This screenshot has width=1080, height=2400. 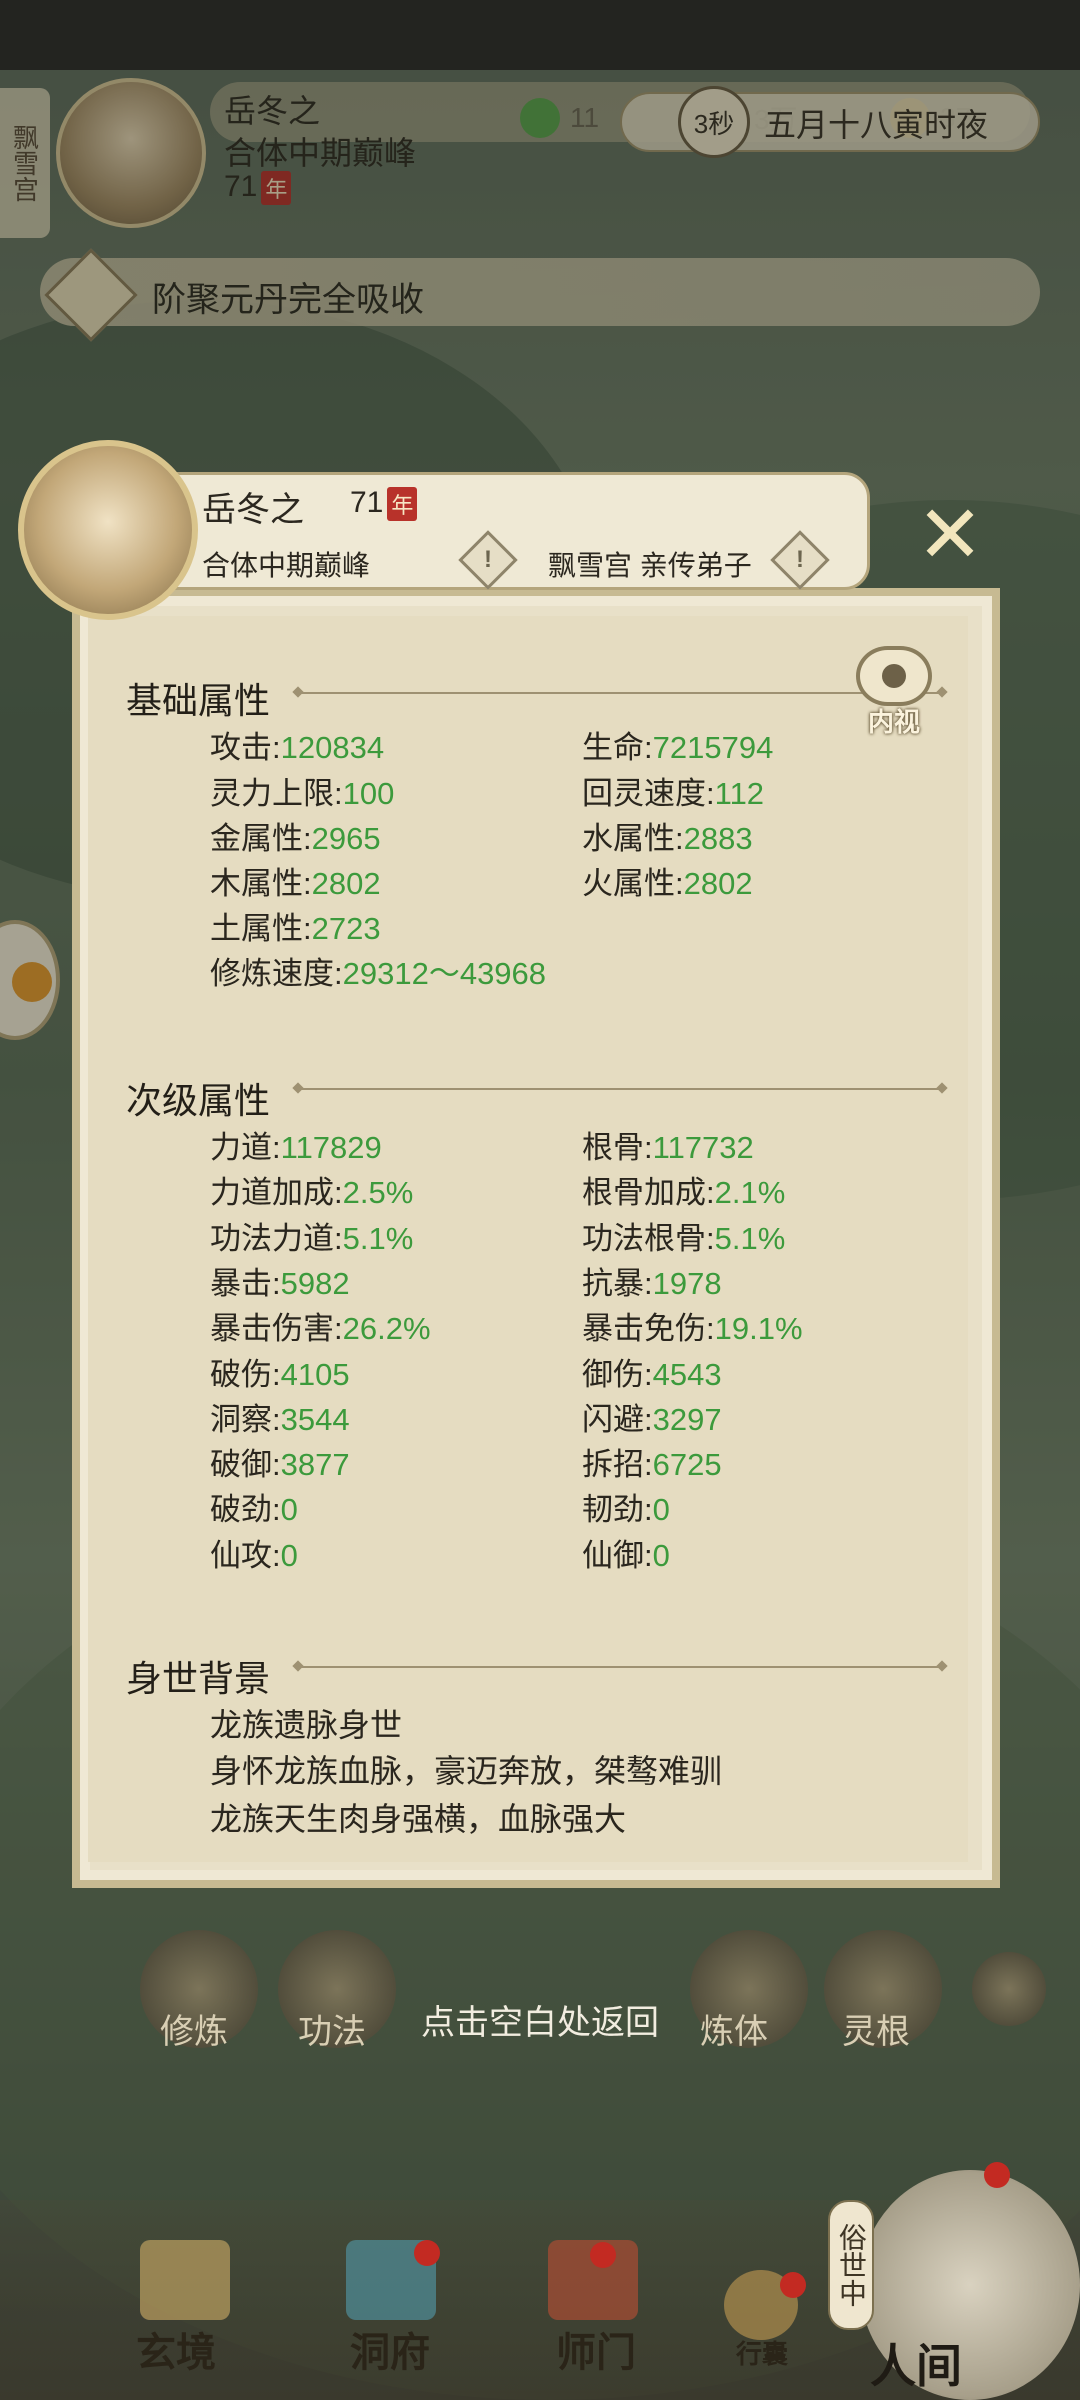 What do you see at coordinates (687, 1465) in the screenshot?
I see `attr-value: 6725` at bounding box center [687, 1465].